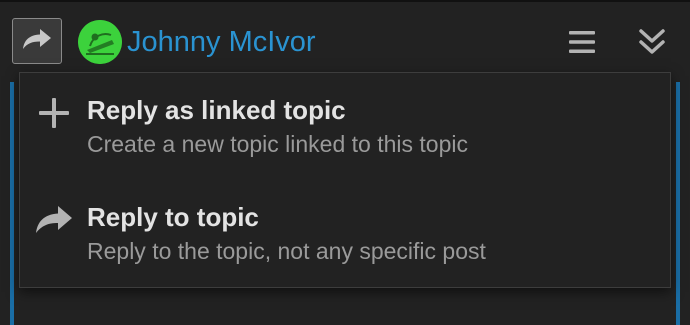 The image size is (690, 325). What do you see at coordinates (582, 42) in the screenshot?
I see `hamburger-icon` at bounding box center [582, 42].